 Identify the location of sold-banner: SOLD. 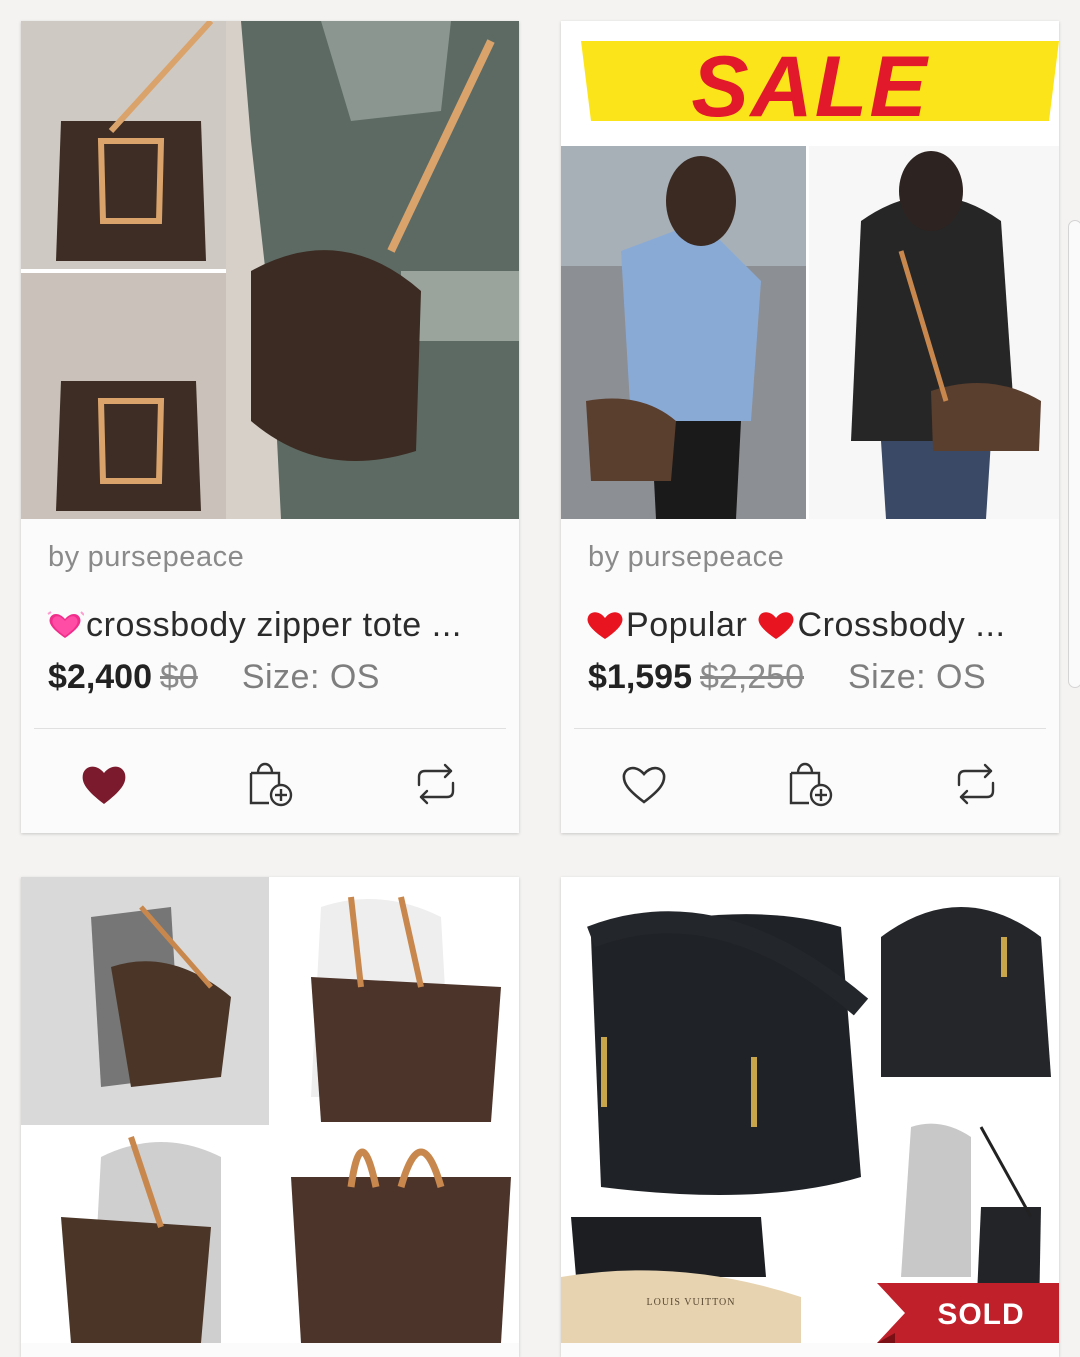
(968, 1313).